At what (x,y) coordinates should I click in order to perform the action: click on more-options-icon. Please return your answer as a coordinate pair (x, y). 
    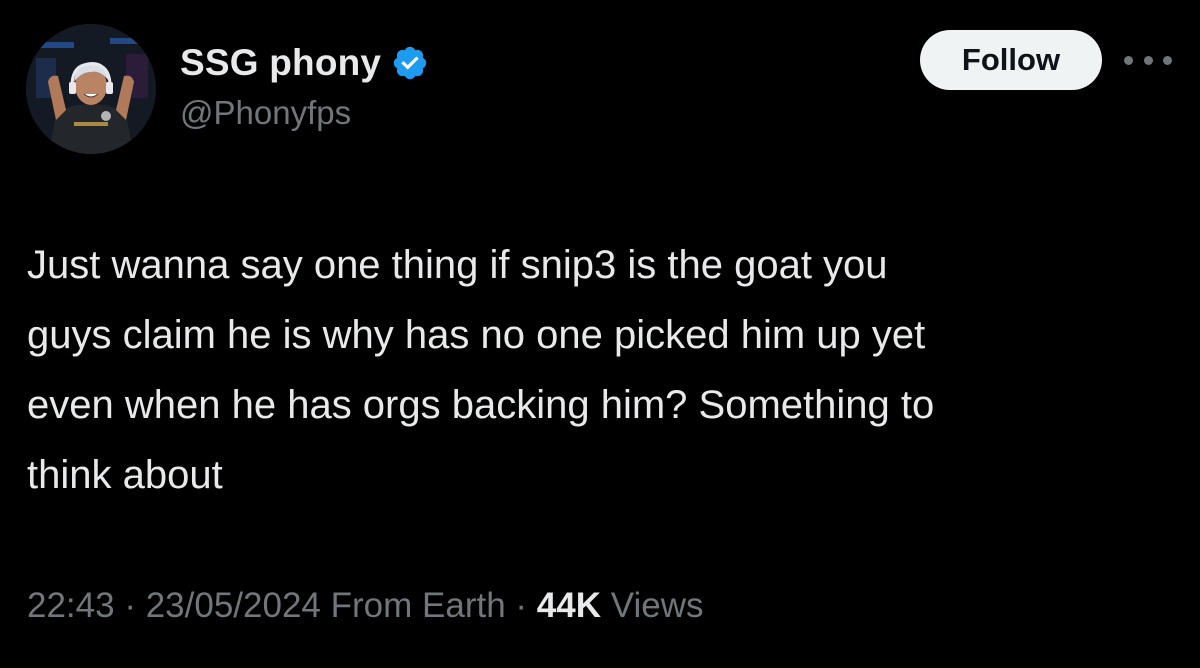
    Looking at the image, I should click on (1148, 60).